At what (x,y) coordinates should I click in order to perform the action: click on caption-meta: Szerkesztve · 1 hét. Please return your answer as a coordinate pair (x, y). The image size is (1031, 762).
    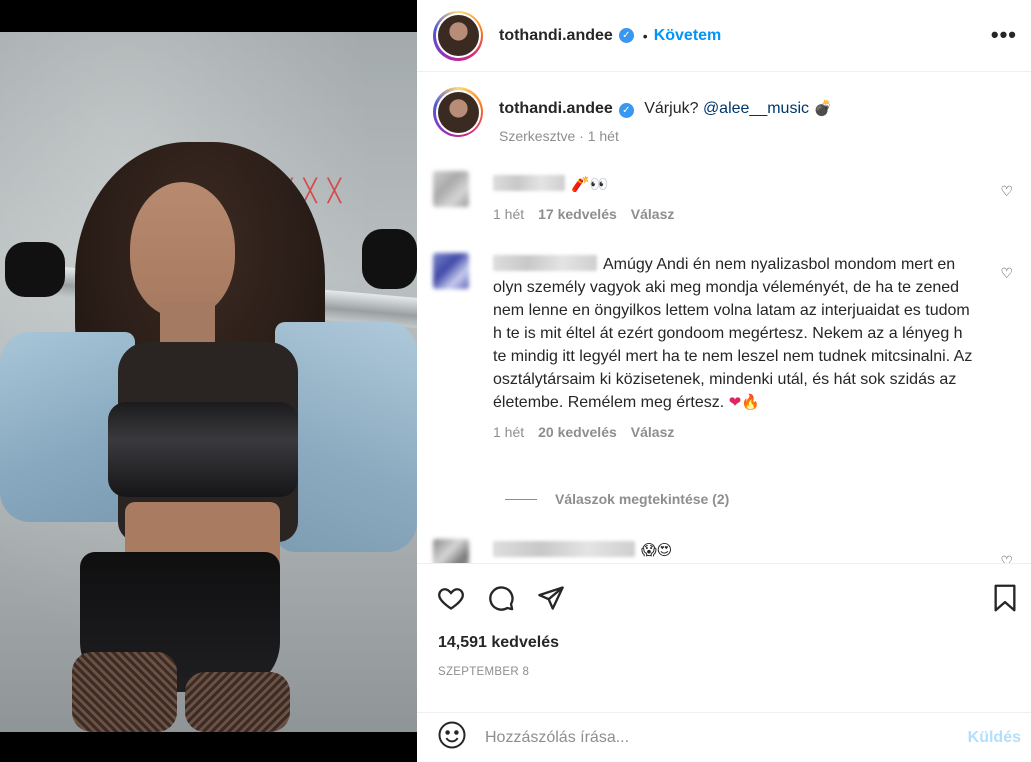
    Looking at the image, I should click on (665, 136).